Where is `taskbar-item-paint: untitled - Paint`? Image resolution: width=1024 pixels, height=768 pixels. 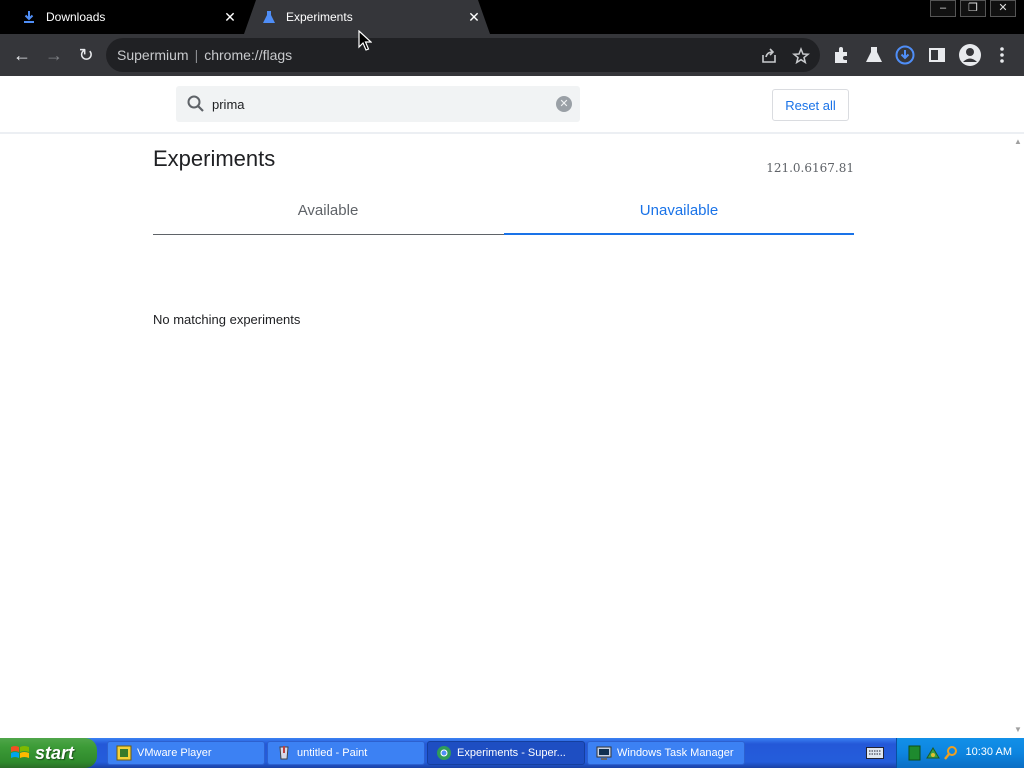
taskbar-item-paint: untitled - Paint is located at coordinates (346, 753).